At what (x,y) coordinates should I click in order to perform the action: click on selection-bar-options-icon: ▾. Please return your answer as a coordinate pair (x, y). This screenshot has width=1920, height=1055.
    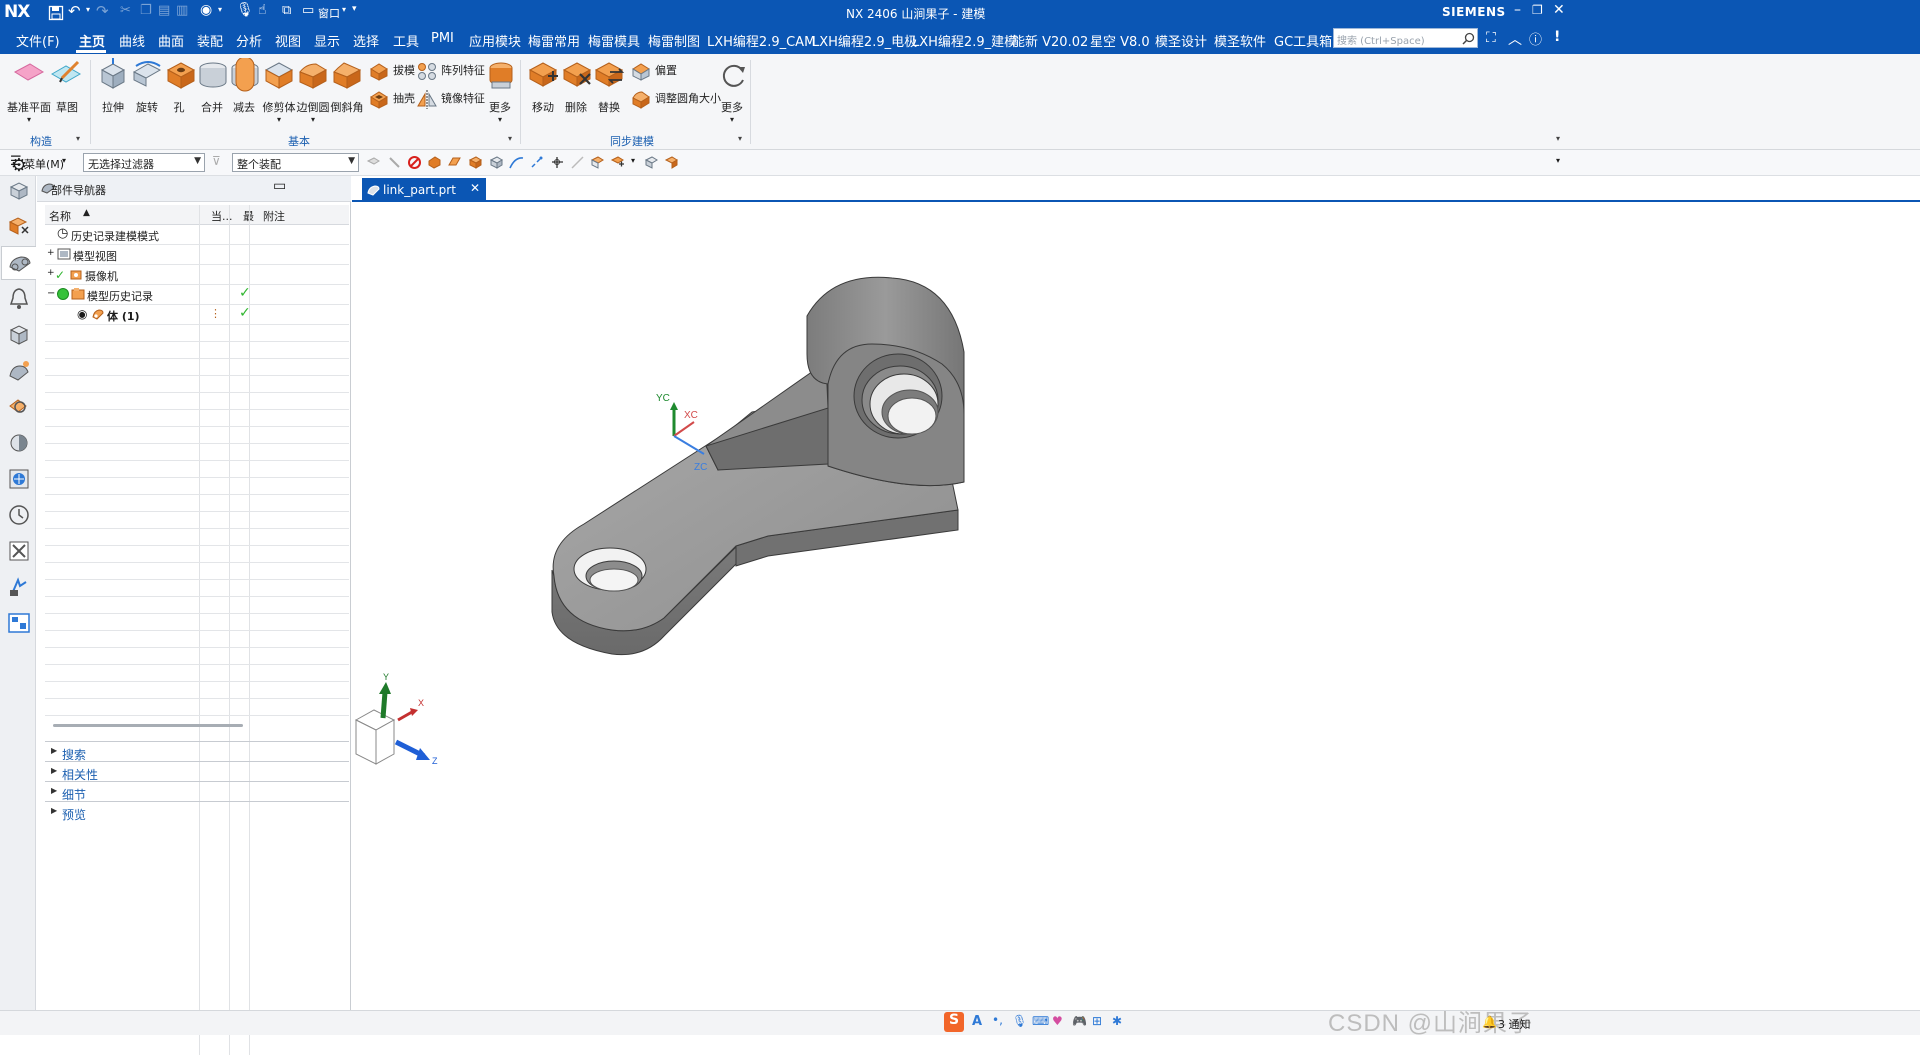
    Looking at the image, I should click on (1558, 160).